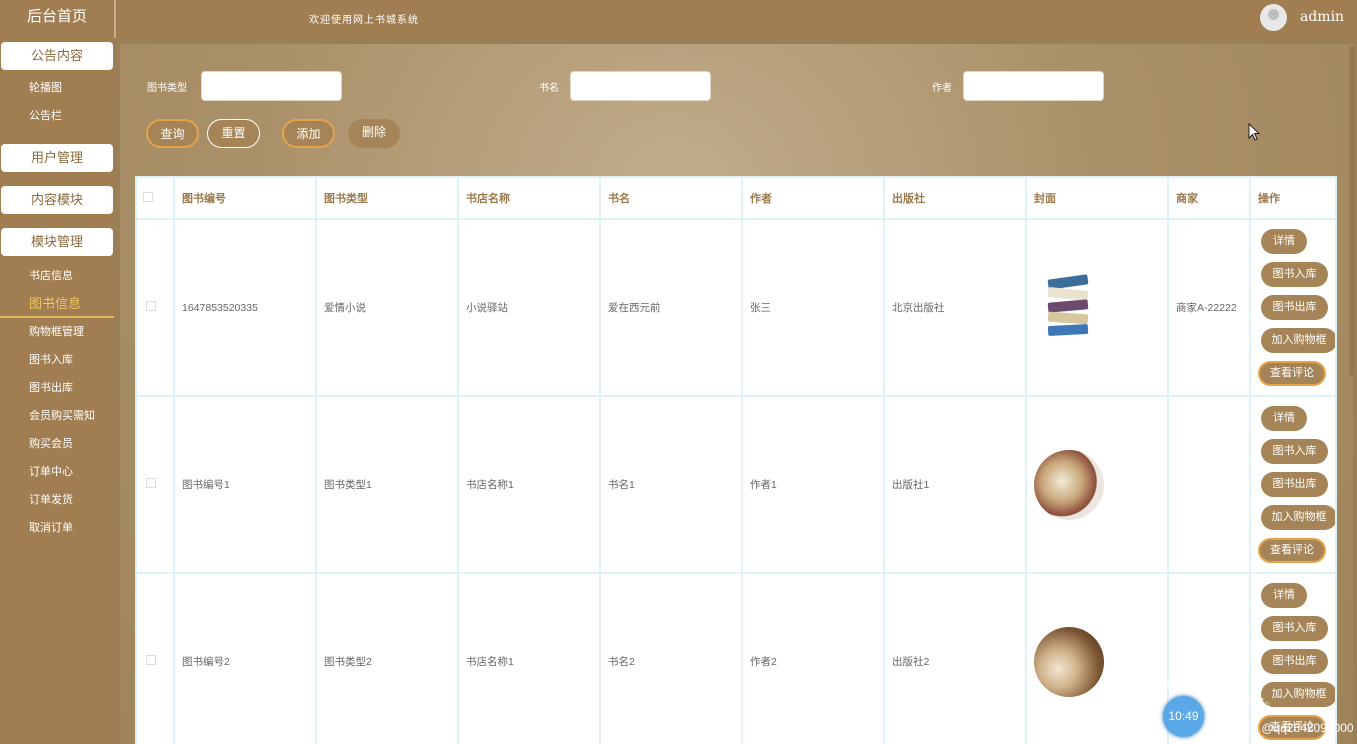 The image size is (1357, 744). I want to click on sidebar-item-cancel-order: 取消订单, so click(57, 528).